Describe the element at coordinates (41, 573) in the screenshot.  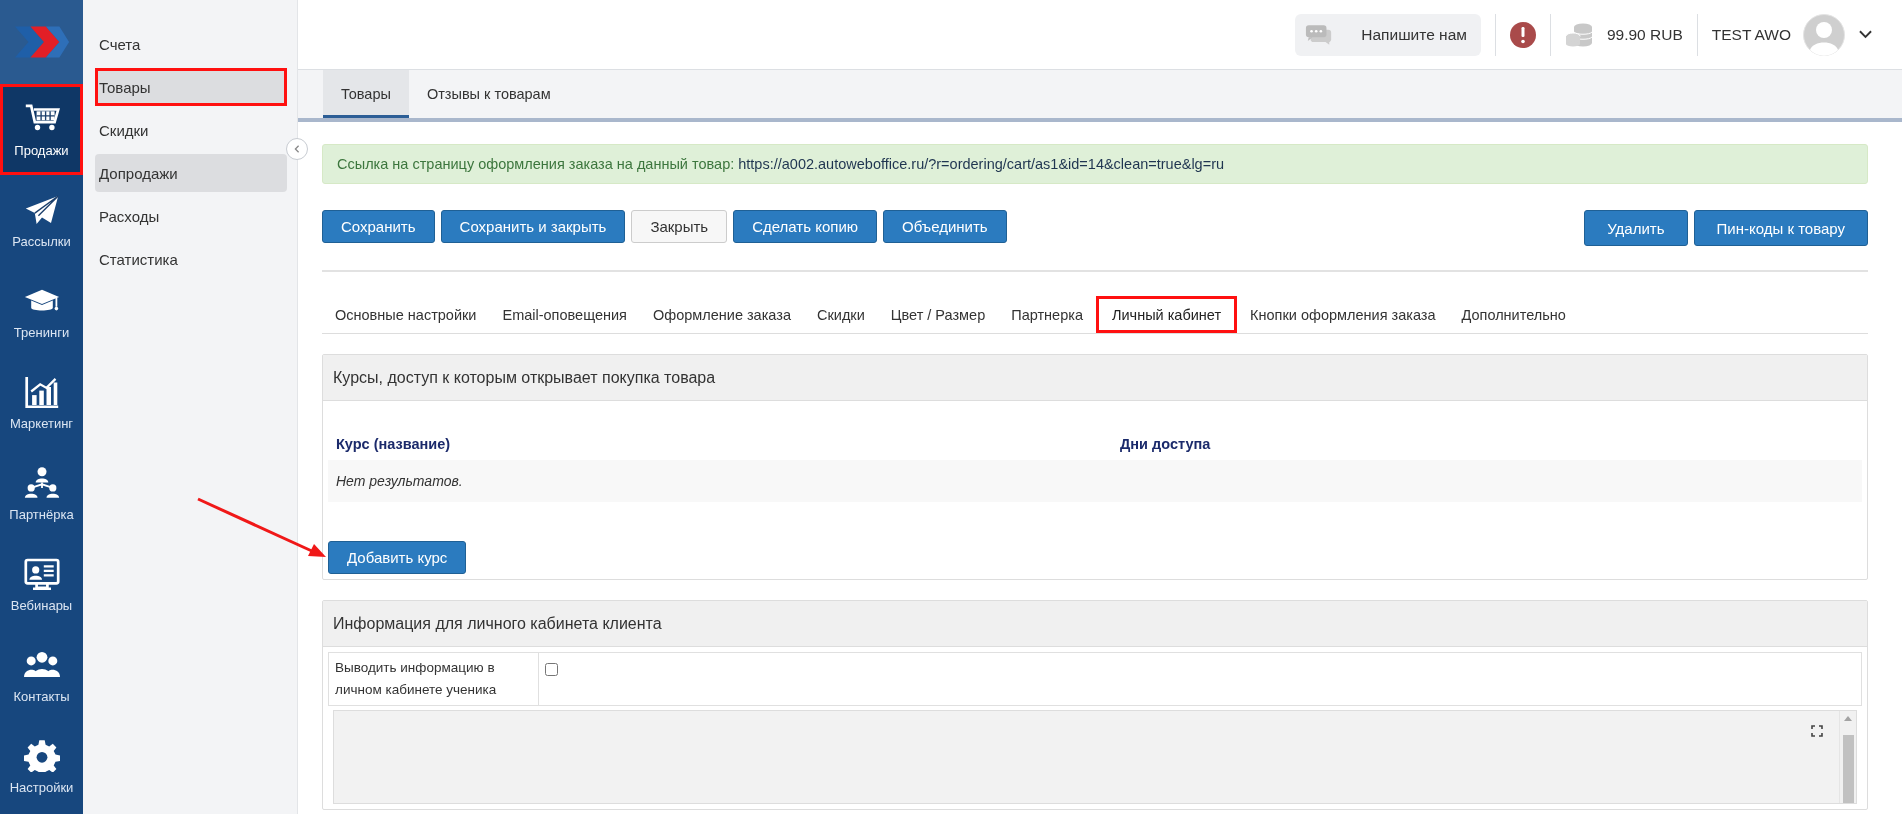
I see `presentation-screen-icon` at that location.